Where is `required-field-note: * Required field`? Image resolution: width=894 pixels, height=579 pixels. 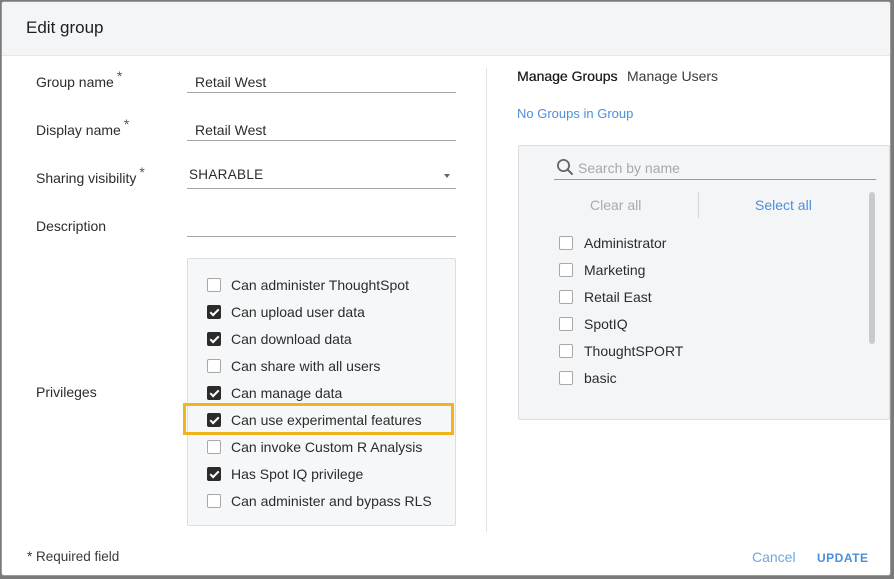
required-field-note: * Required field is located at coordinates (73, 556).